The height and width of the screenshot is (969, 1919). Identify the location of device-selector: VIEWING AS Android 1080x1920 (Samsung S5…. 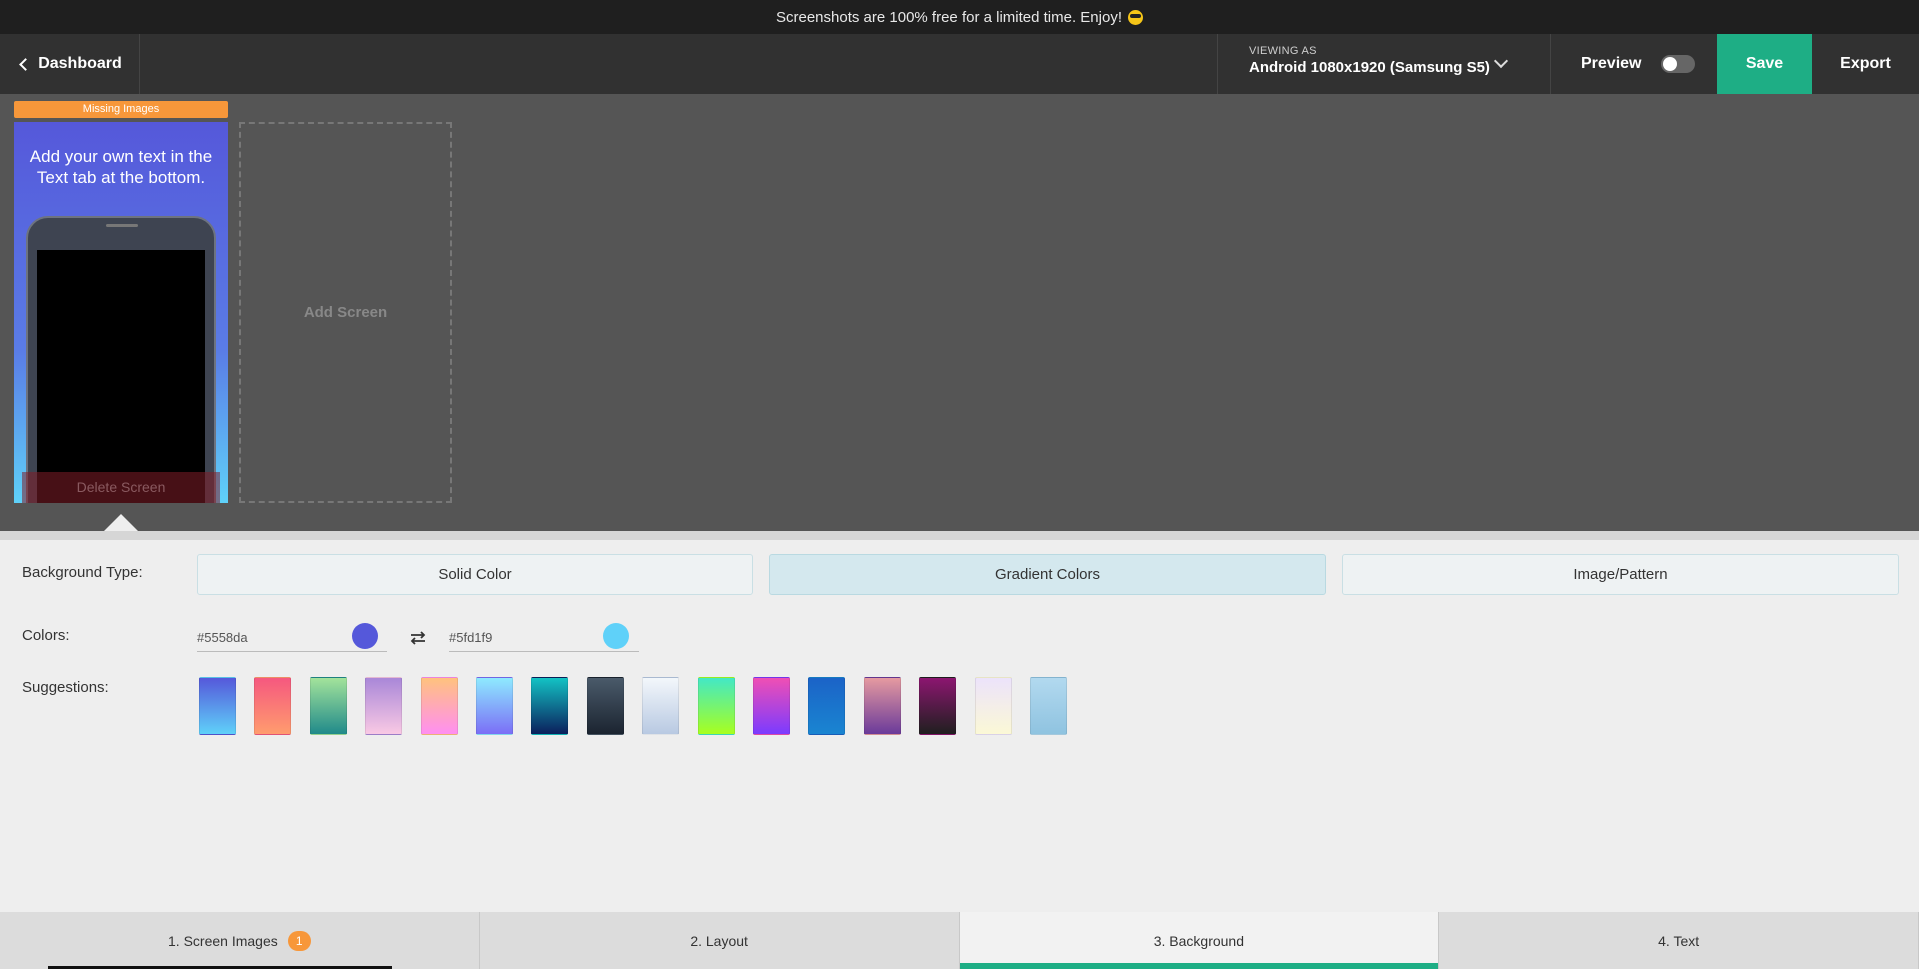
(1384, 64).